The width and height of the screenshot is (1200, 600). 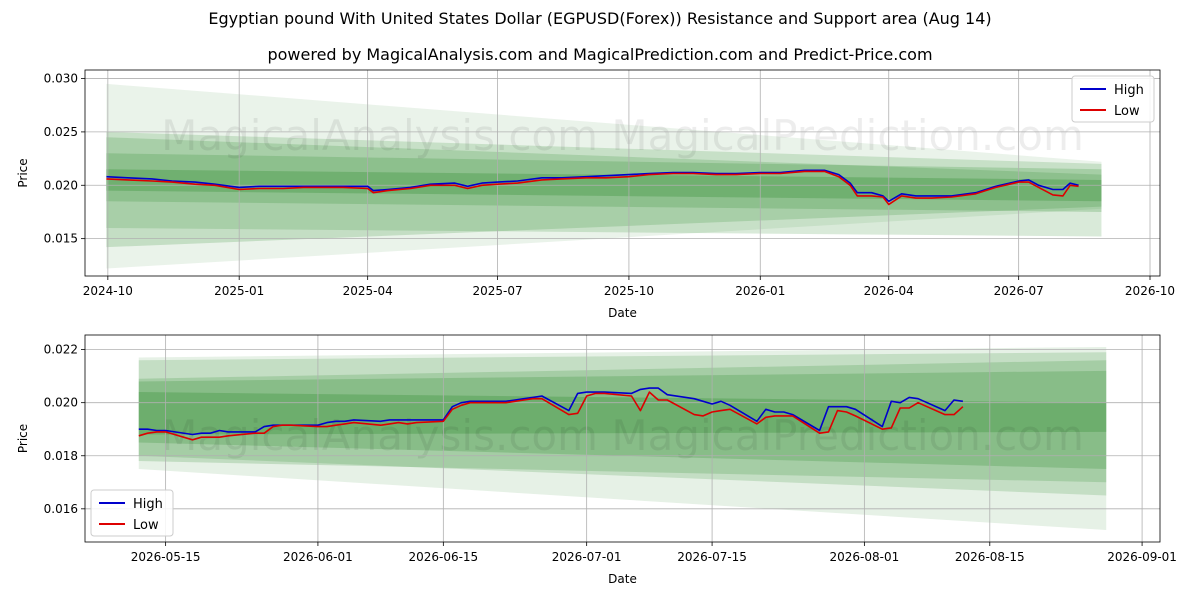 What do you see at coordinates (61, 350) in the screenshot?
I see `y-tick-label: 0.022` at bounding box center [61, 350].